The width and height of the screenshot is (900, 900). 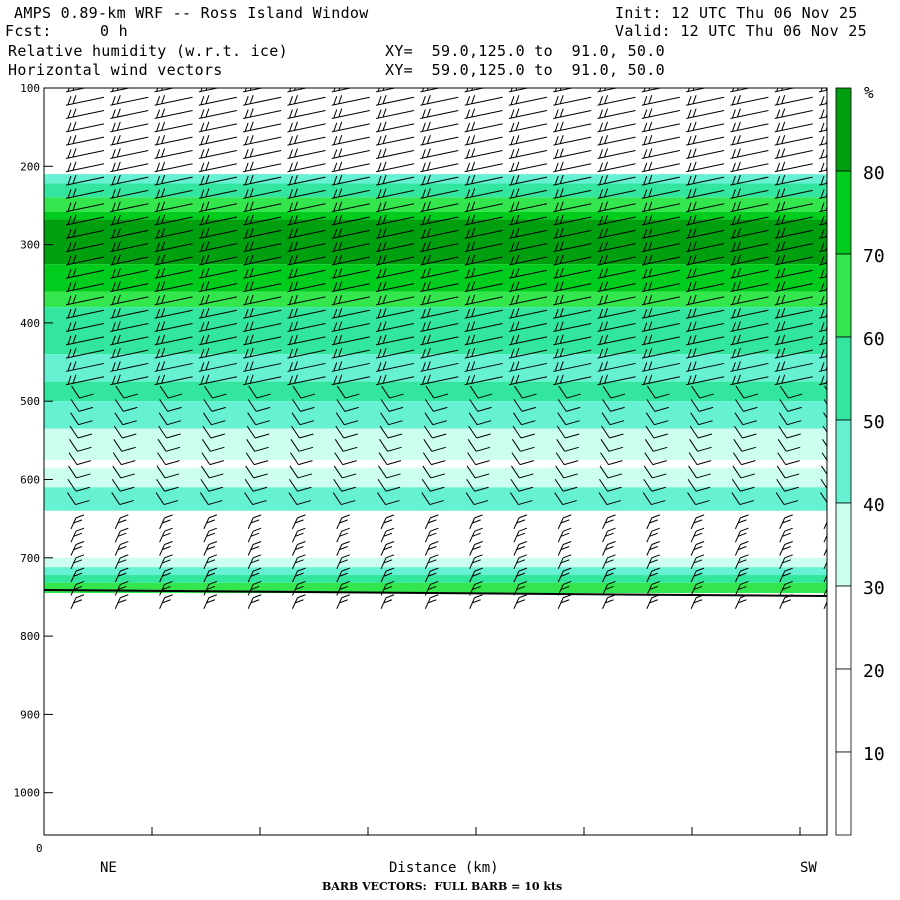 I want to click on colorbar-label: 40, so click(x=874, y=505).